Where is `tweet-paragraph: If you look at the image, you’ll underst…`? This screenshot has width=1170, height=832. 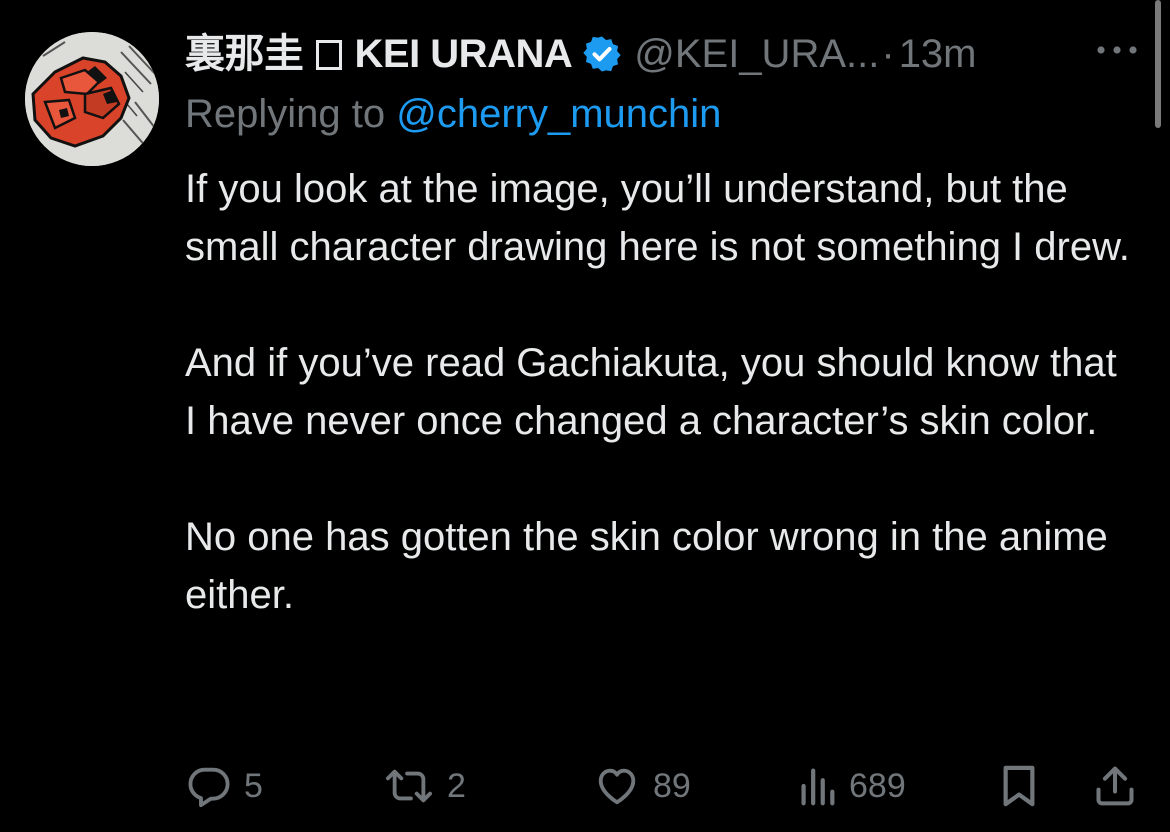
tweet-paragraph: If you look at the image, you’ll underst… is located at coordinates (657, 218).